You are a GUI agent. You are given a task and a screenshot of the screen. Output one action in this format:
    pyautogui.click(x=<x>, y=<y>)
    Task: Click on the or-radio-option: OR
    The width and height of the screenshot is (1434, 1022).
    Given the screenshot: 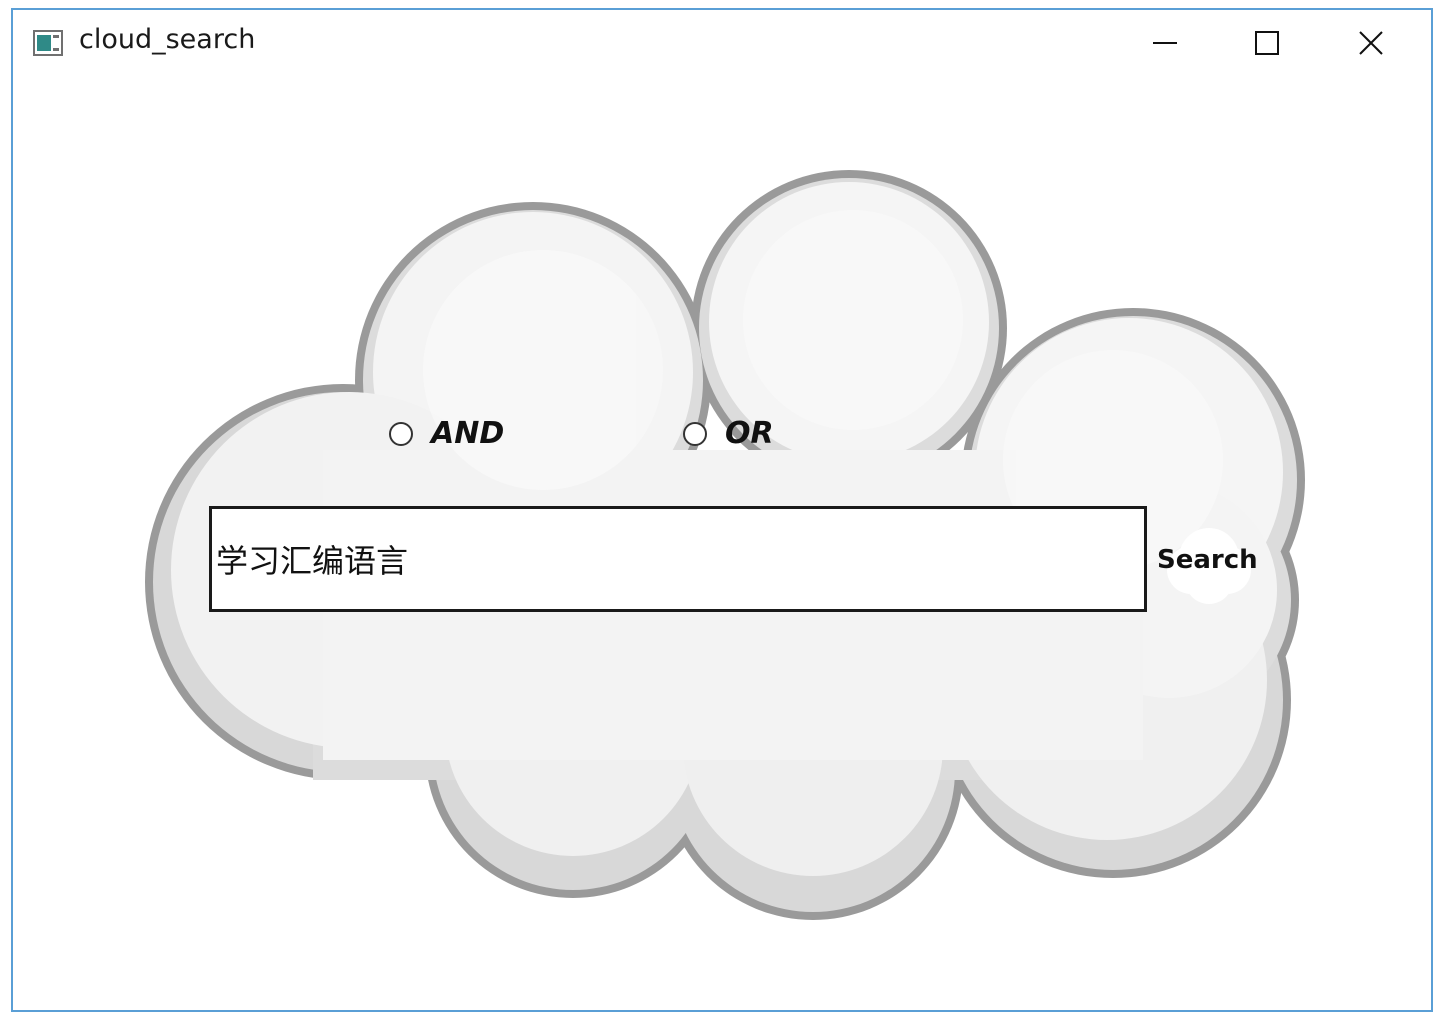 What is the action you would take?
    pyautogui.click(x=728, y=433)
    